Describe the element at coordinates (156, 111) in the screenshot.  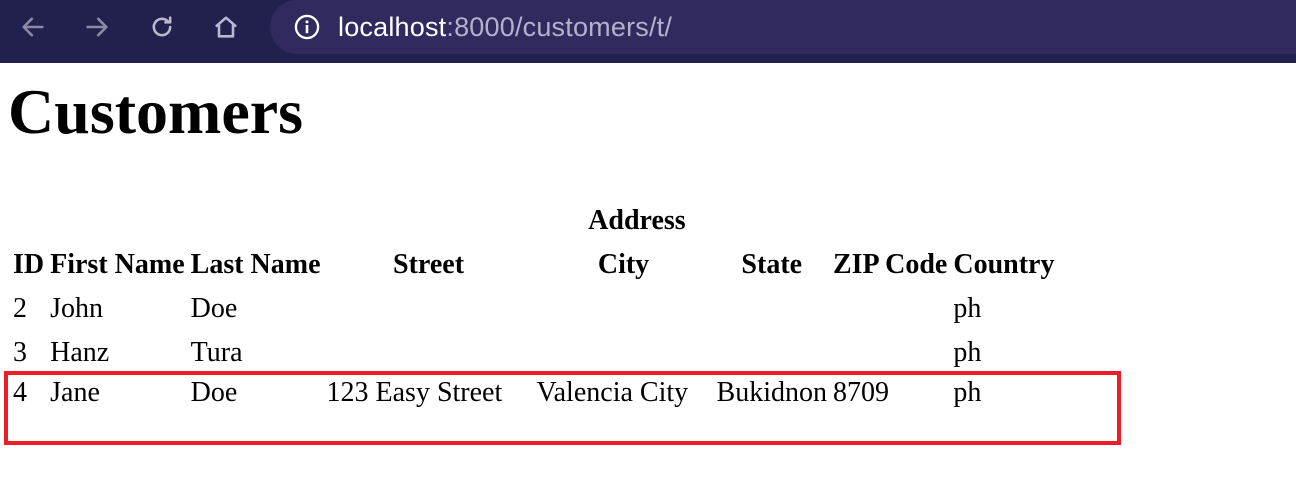
I see `page-title: Customers` at that location.